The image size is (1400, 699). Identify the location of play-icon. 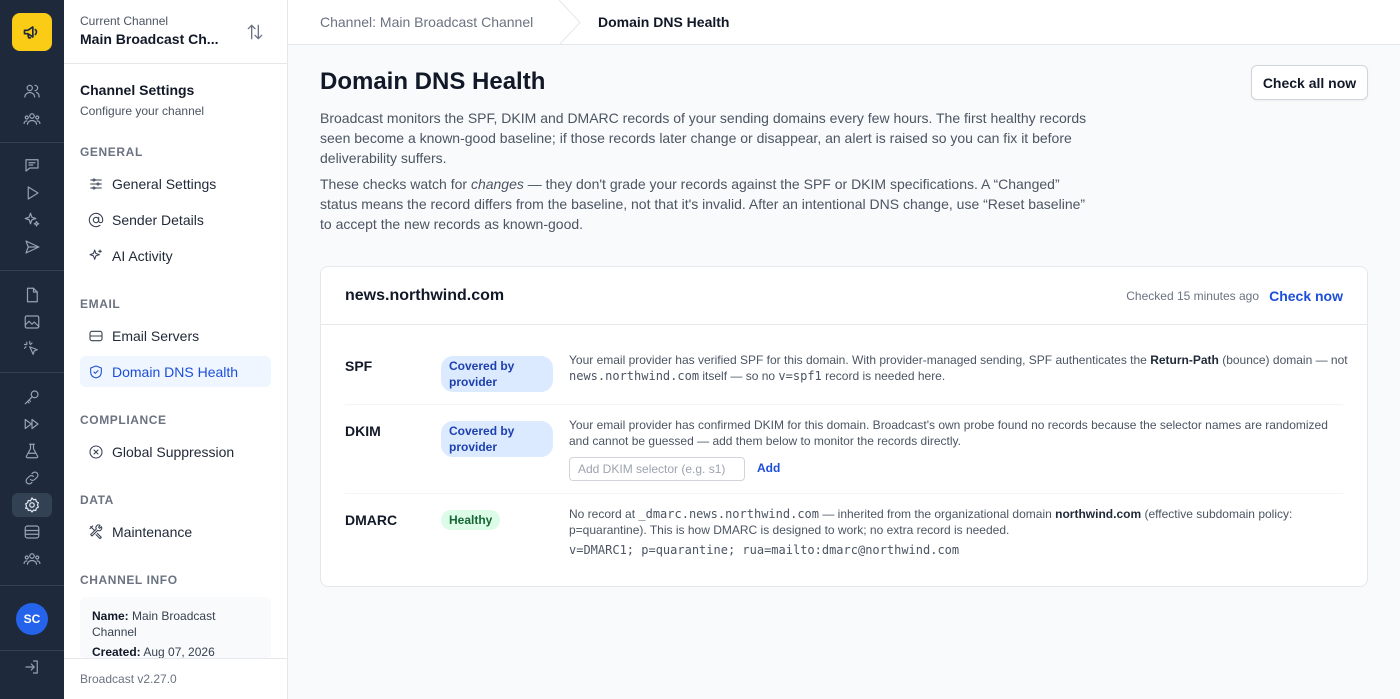
(32, 193).